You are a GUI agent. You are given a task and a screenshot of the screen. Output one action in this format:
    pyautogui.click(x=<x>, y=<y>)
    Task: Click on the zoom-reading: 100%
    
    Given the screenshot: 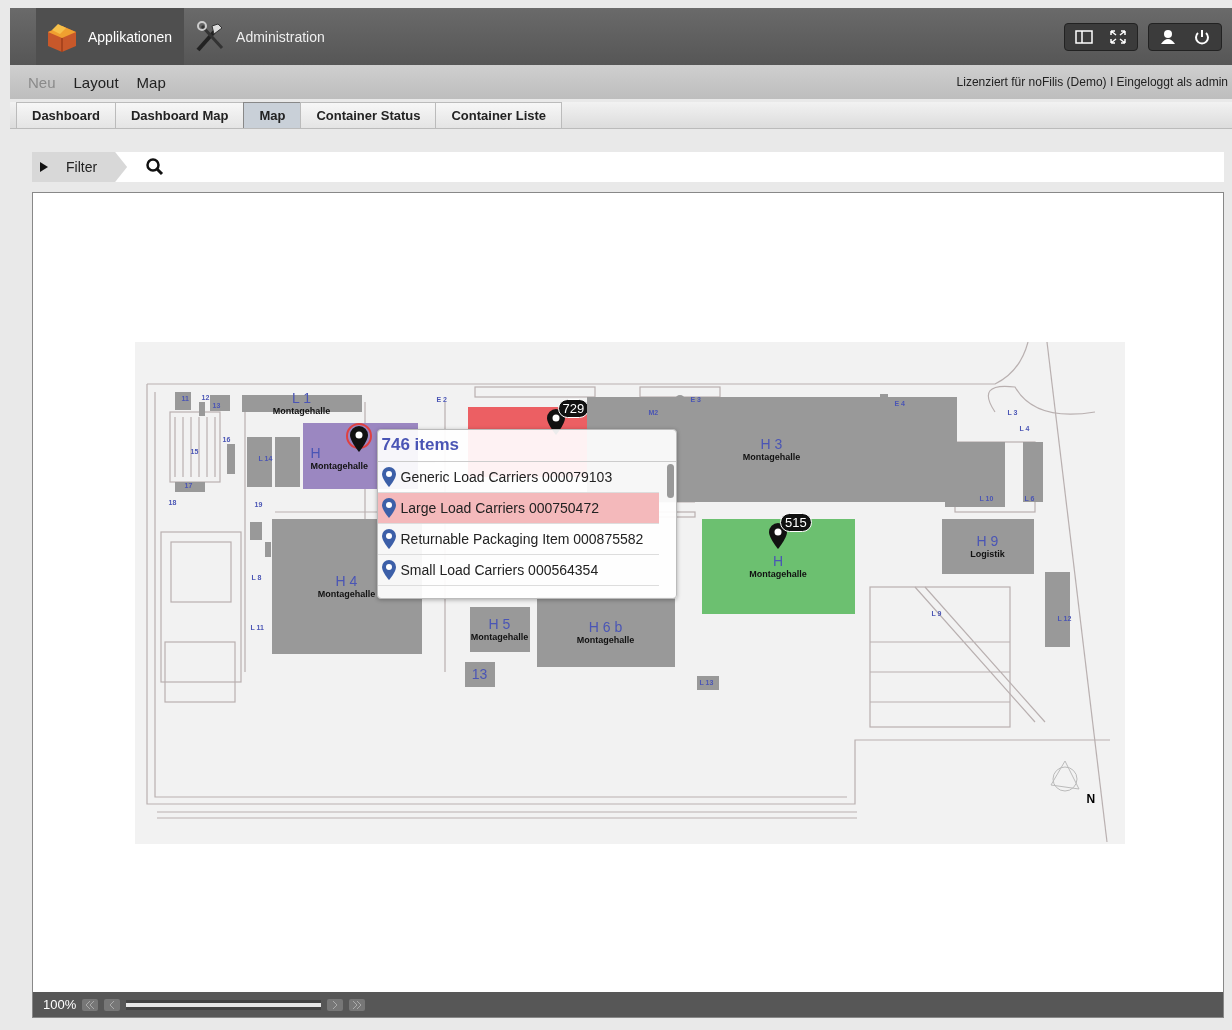 What is the action you would take?
    pyautogui.click(x=60, y=1004)
    